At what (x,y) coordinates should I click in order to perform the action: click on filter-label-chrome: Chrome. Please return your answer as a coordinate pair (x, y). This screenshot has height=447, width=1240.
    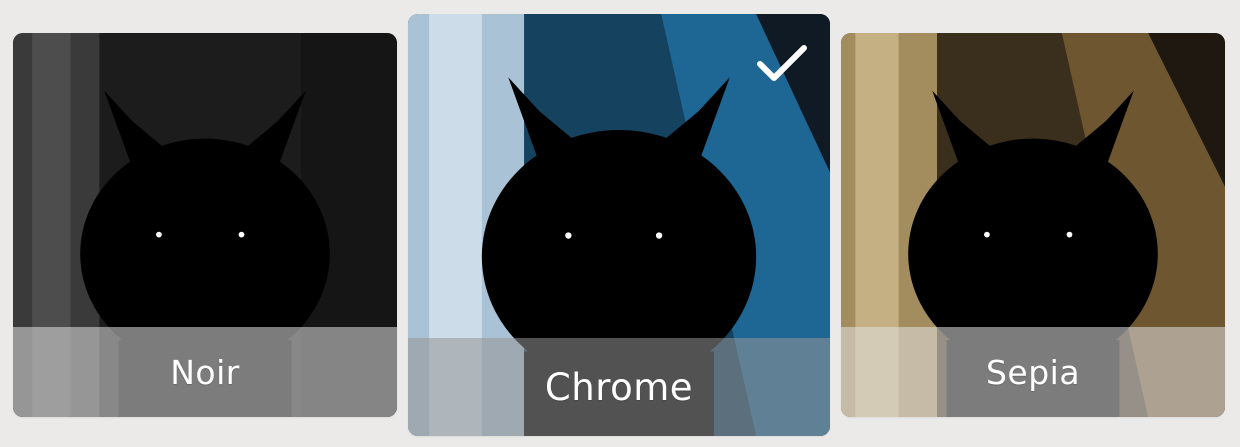
    Looking at the image, I should click on (619, 387).